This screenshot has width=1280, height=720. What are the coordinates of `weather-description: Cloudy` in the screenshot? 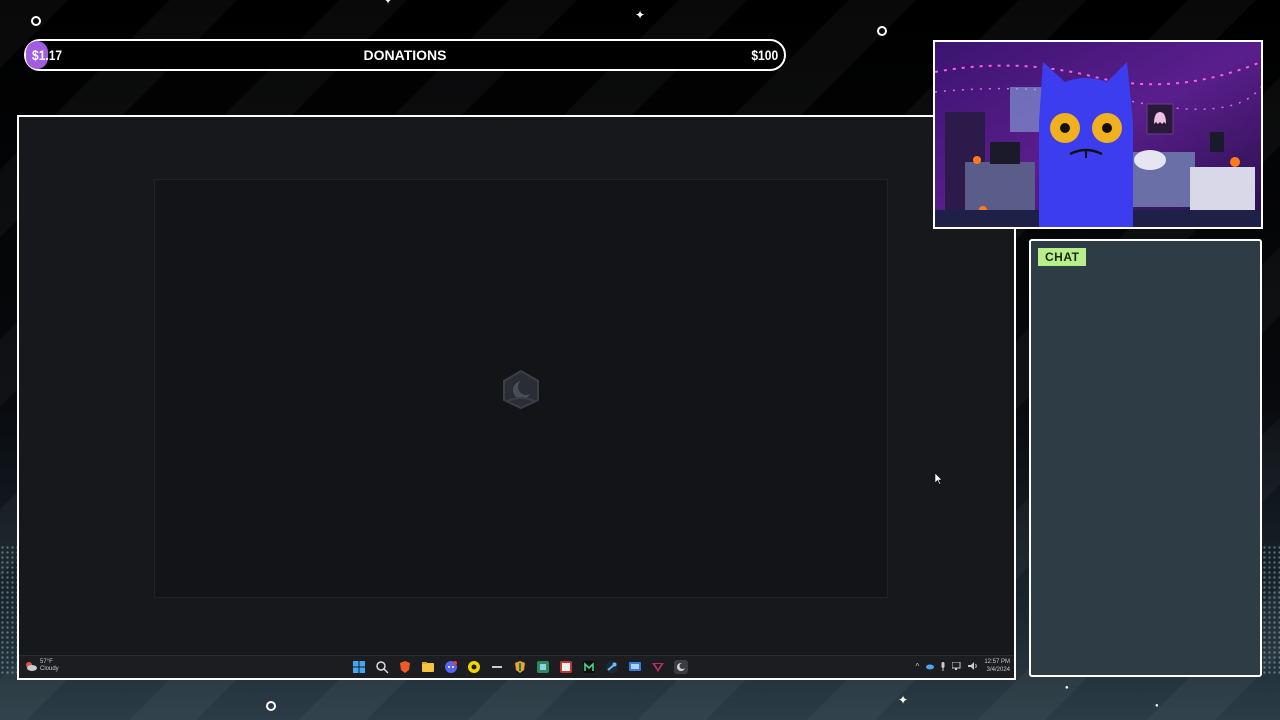 It's located at (49, 669).